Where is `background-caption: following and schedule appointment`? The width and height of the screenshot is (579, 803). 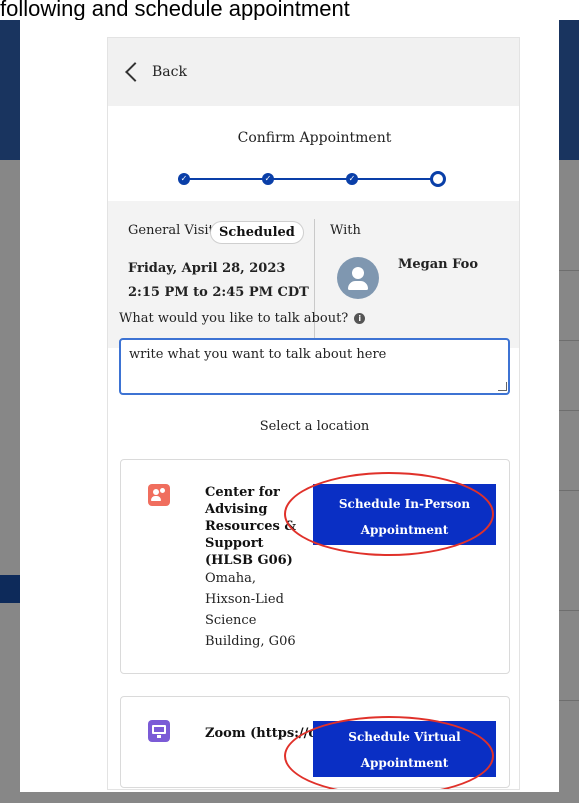
background-caption: following and schedule appointment is located at coordinates (175, 10).